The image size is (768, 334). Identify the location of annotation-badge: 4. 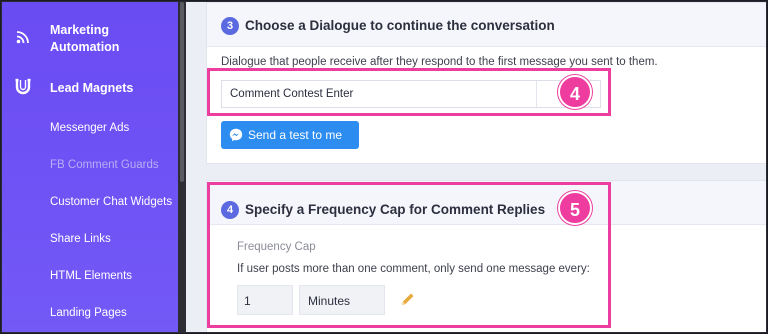
(575, 92).